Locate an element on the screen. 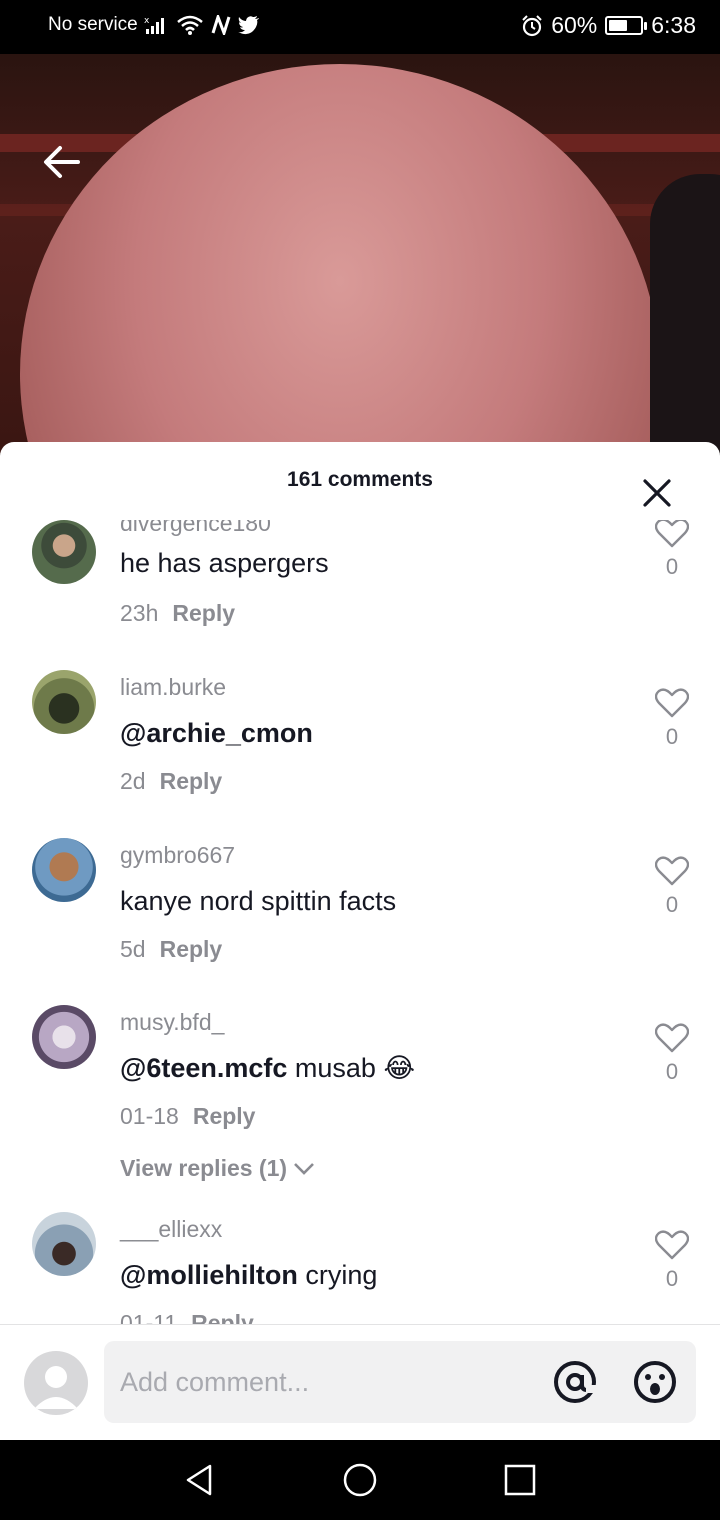 This screenshot has width=720, height=1520. comment-text: @6teen.mcfc musab 😂 is located at coordinates (267, 1068).